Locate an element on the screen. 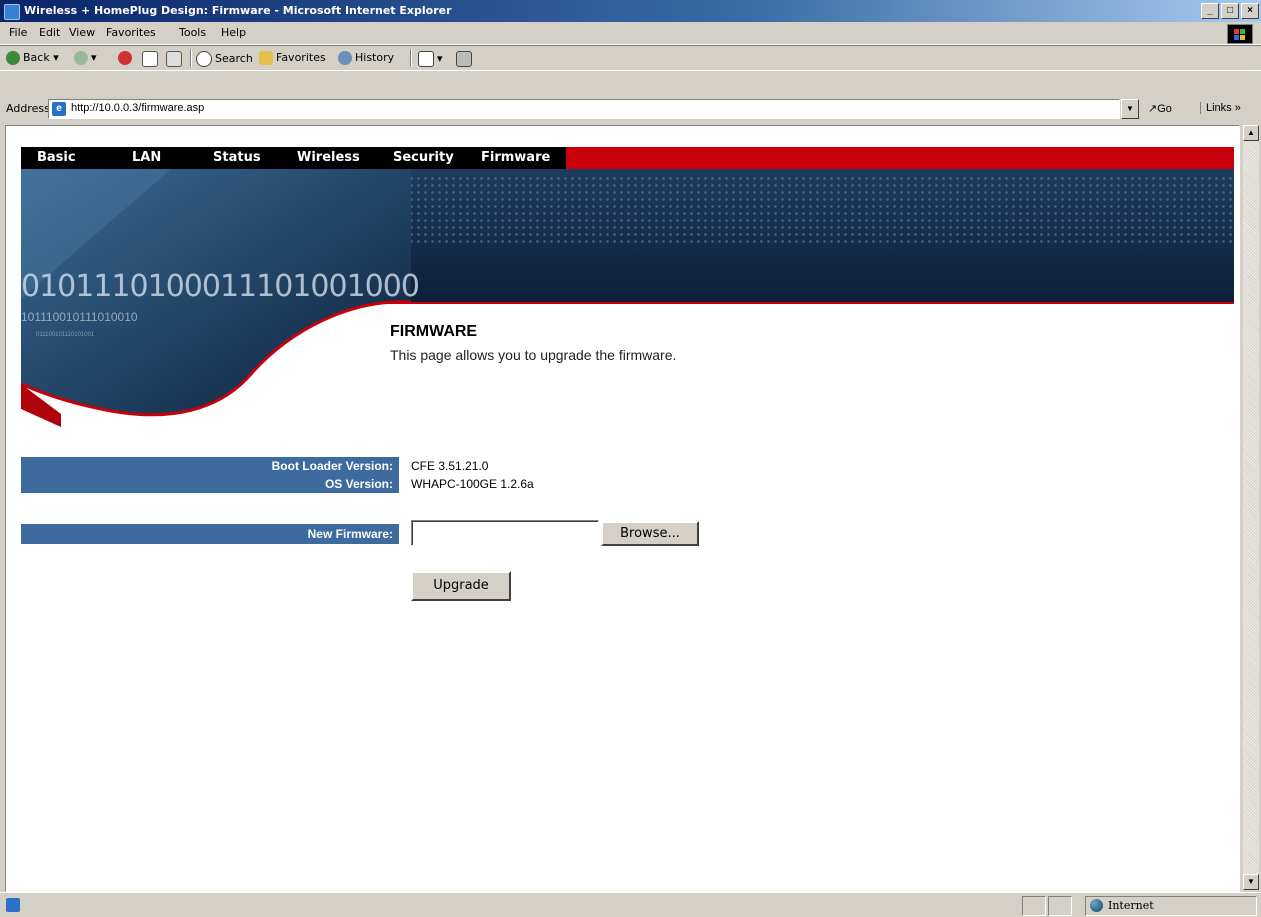 The width and height of the screenshot is (1261, 917). page-status-icon is located at coordinates (13, 905).